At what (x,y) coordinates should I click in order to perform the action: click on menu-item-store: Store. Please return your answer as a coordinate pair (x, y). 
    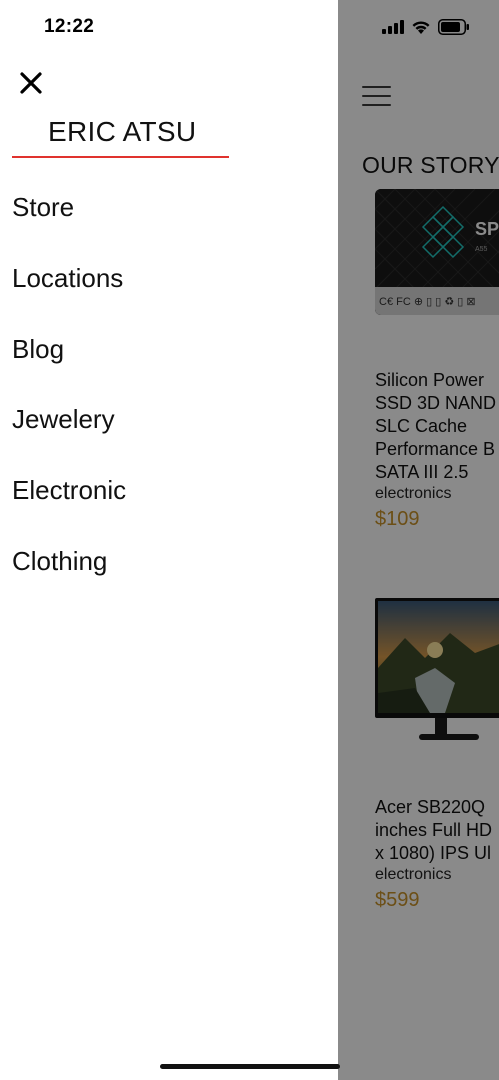
    Looking at the image, I should click on (69, 223).